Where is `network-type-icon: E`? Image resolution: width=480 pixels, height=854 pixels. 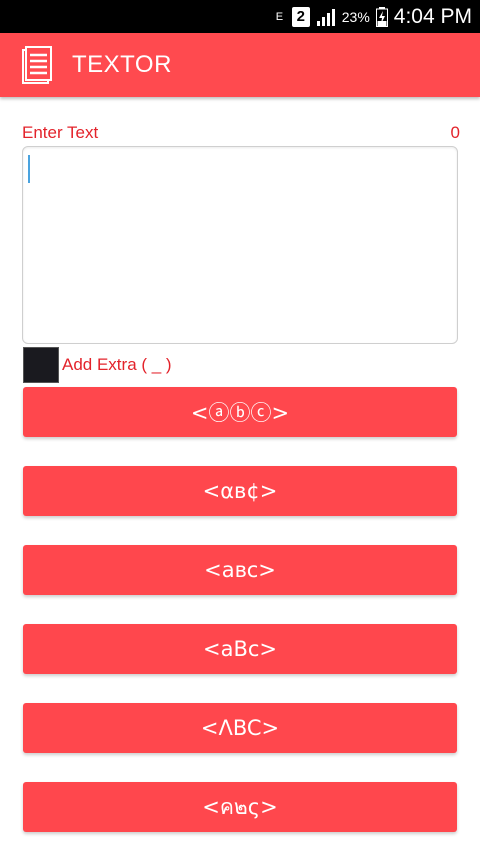 network-type-icon: E is located at coordinates (280, 16).